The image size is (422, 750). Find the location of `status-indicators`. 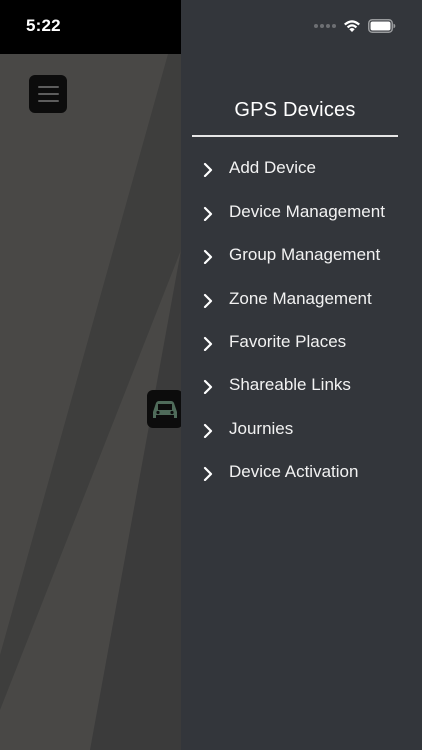

status-indicators is located at coordinates (355, 26).